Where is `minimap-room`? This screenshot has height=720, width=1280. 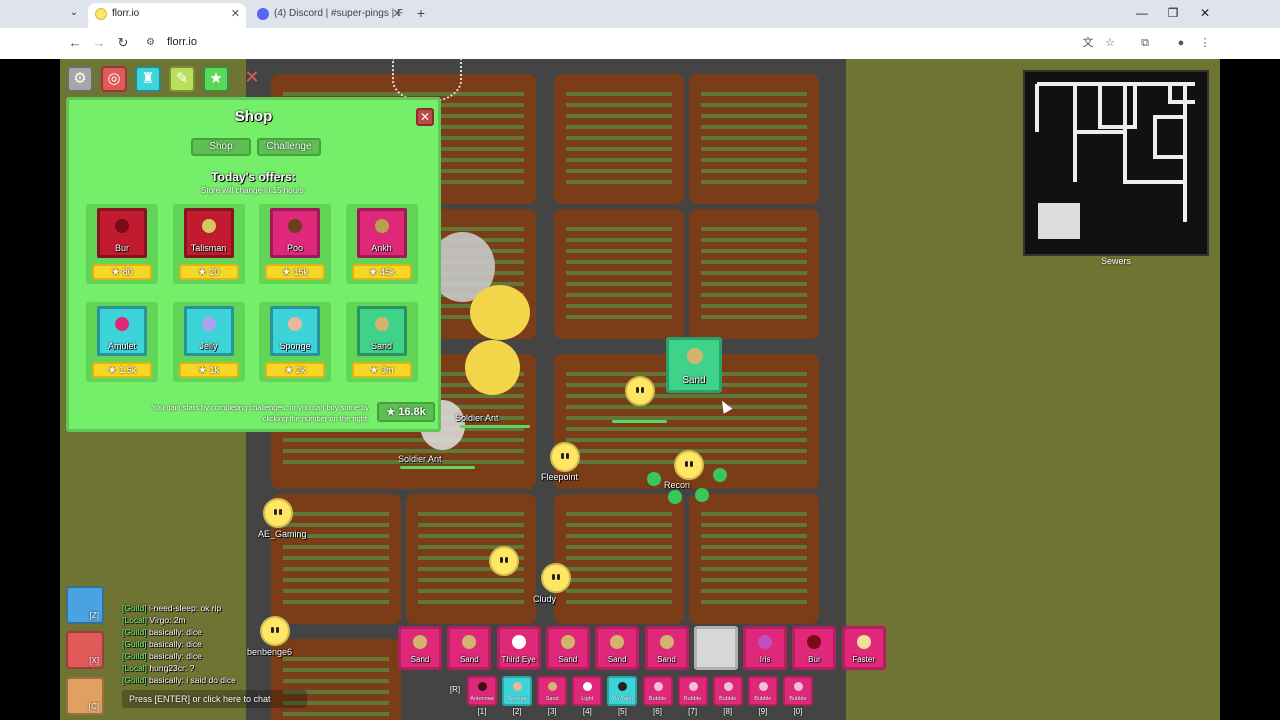
minimap-room is located at coordinates (1059, 221).